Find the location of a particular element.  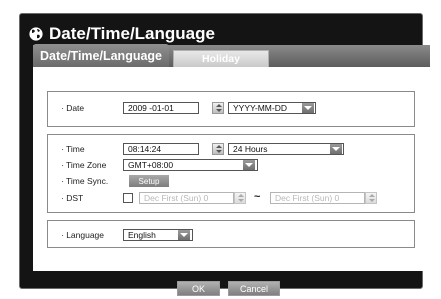

language-label: · Language is located at coordinates (83, 235).